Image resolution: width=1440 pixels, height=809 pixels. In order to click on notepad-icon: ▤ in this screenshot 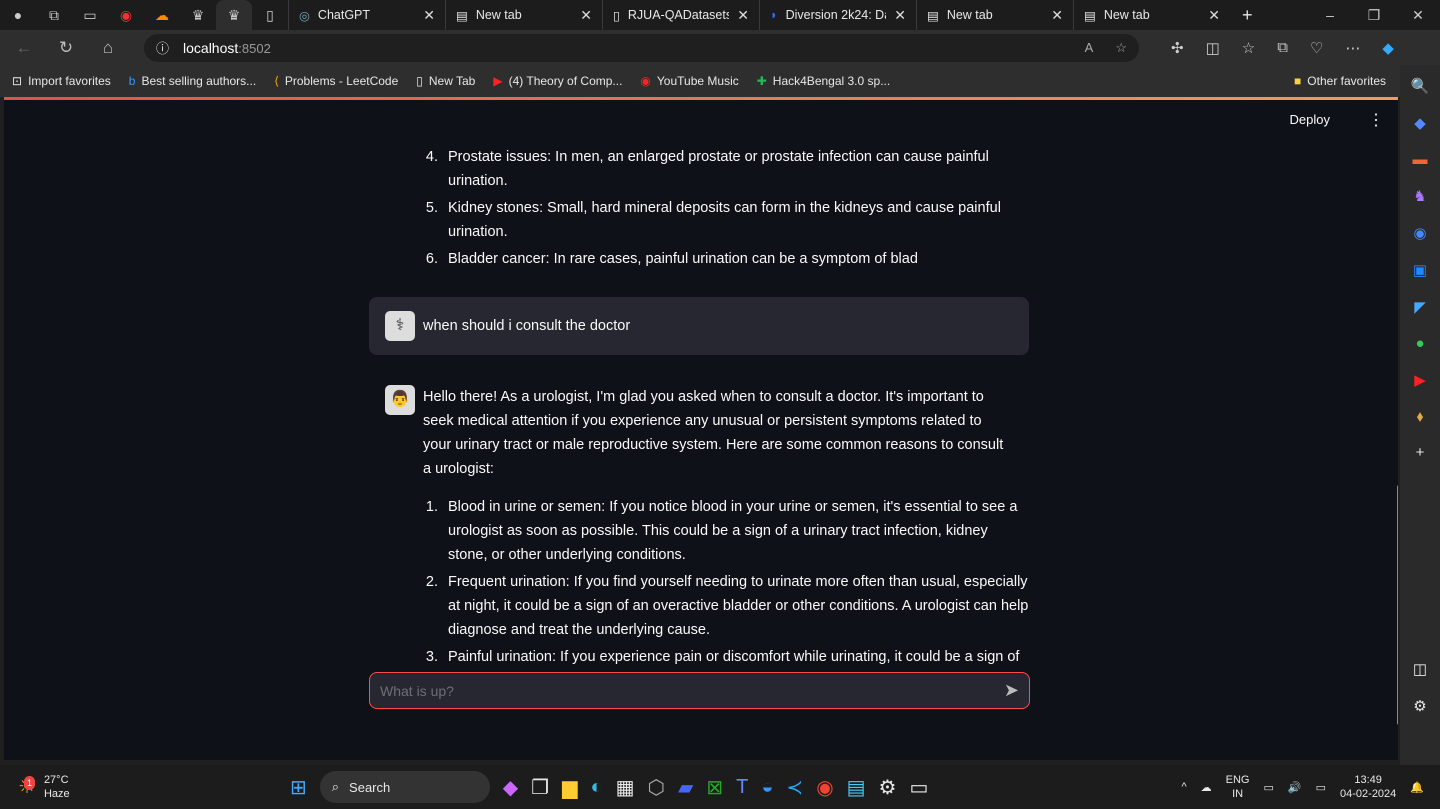, I will do `click(856, 787)`.